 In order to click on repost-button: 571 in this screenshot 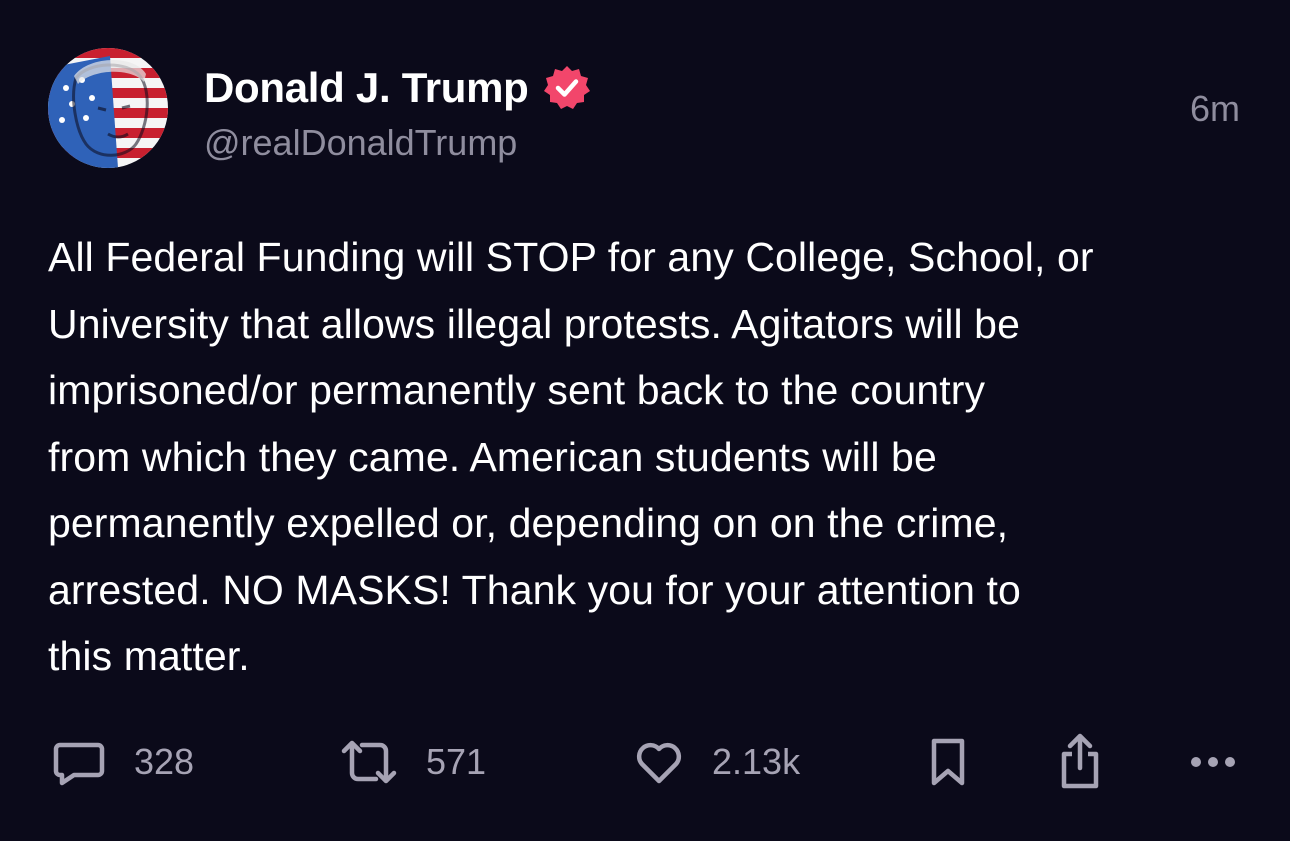, I will do `click(413, 762)`.